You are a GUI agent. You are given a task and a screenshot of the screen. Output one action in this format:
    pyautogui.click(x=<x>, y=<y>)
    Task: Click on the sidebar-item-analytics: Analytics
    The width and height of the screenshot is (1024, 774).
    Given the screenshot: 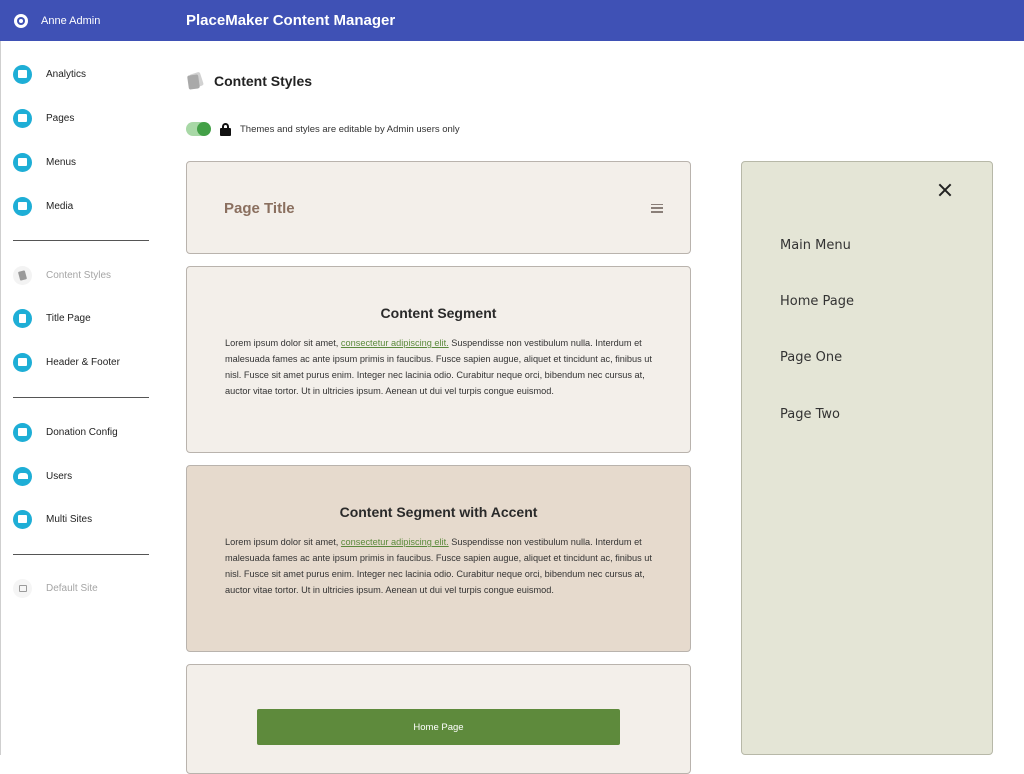 What is the action you would take?
    pyautogui.click(x=49, y=74)
    